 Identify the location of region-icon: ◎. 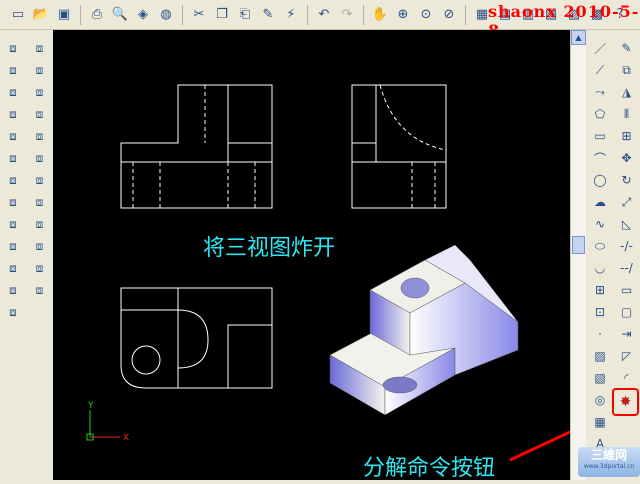
(600, 400).